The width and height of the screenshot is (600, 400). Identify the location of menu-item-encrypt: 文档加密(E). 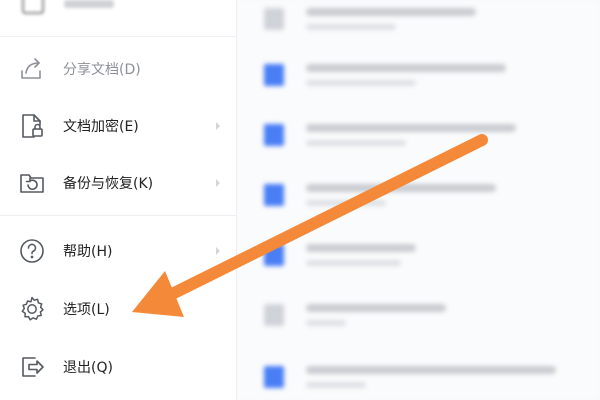
(118, 126).